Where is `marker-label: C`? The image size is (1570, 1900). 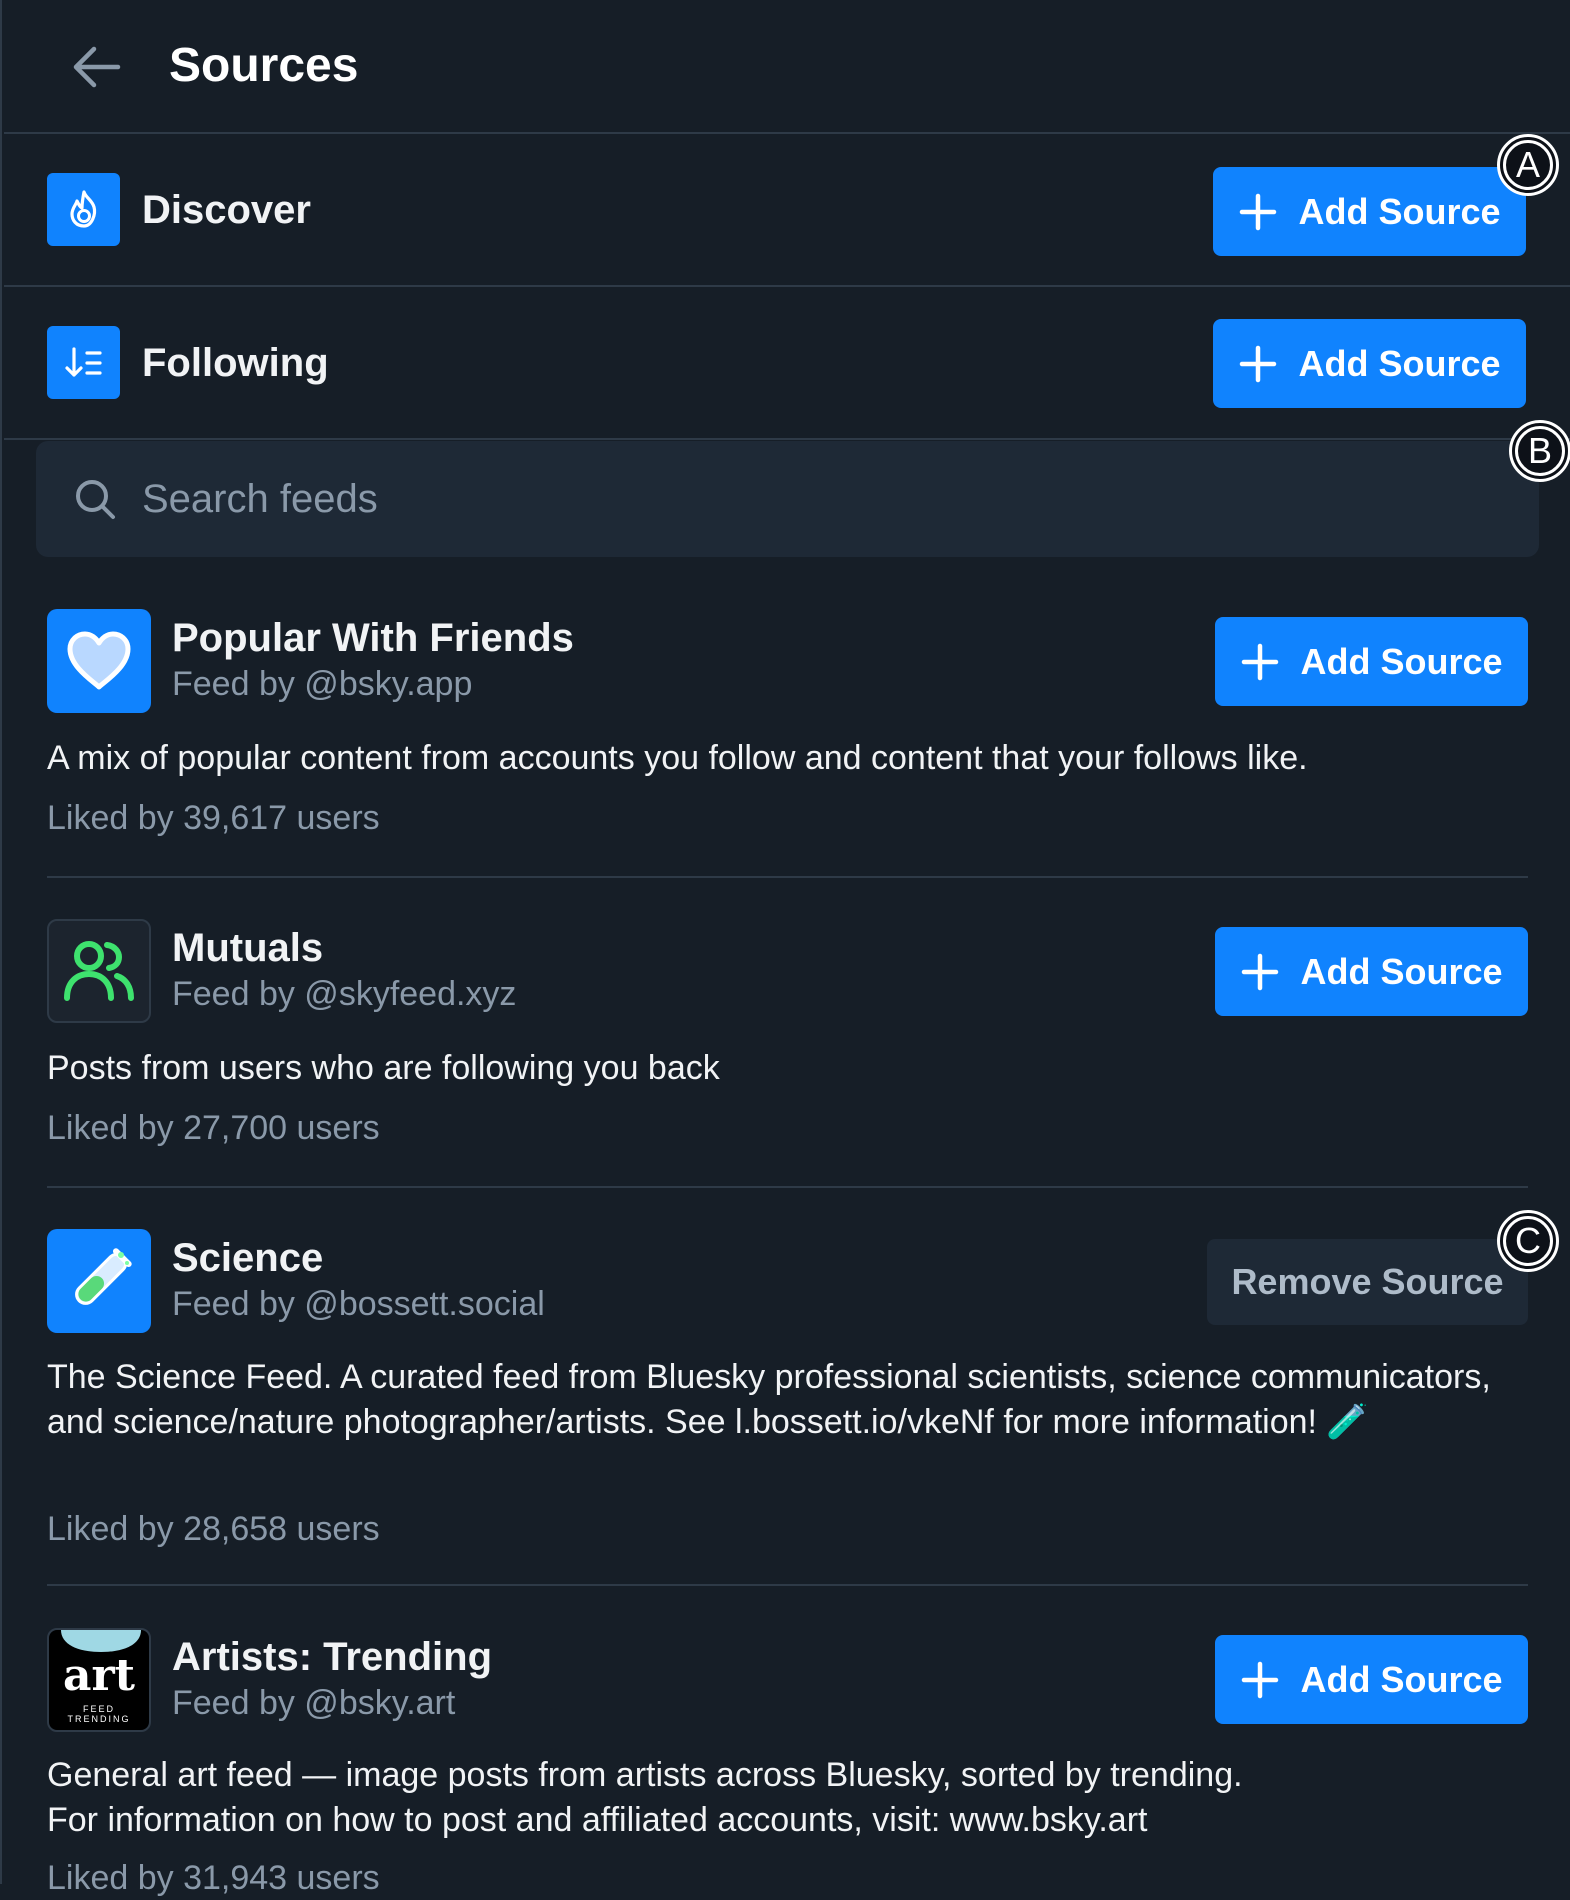 marker-label: C is located at coordinates (1528, 1240).